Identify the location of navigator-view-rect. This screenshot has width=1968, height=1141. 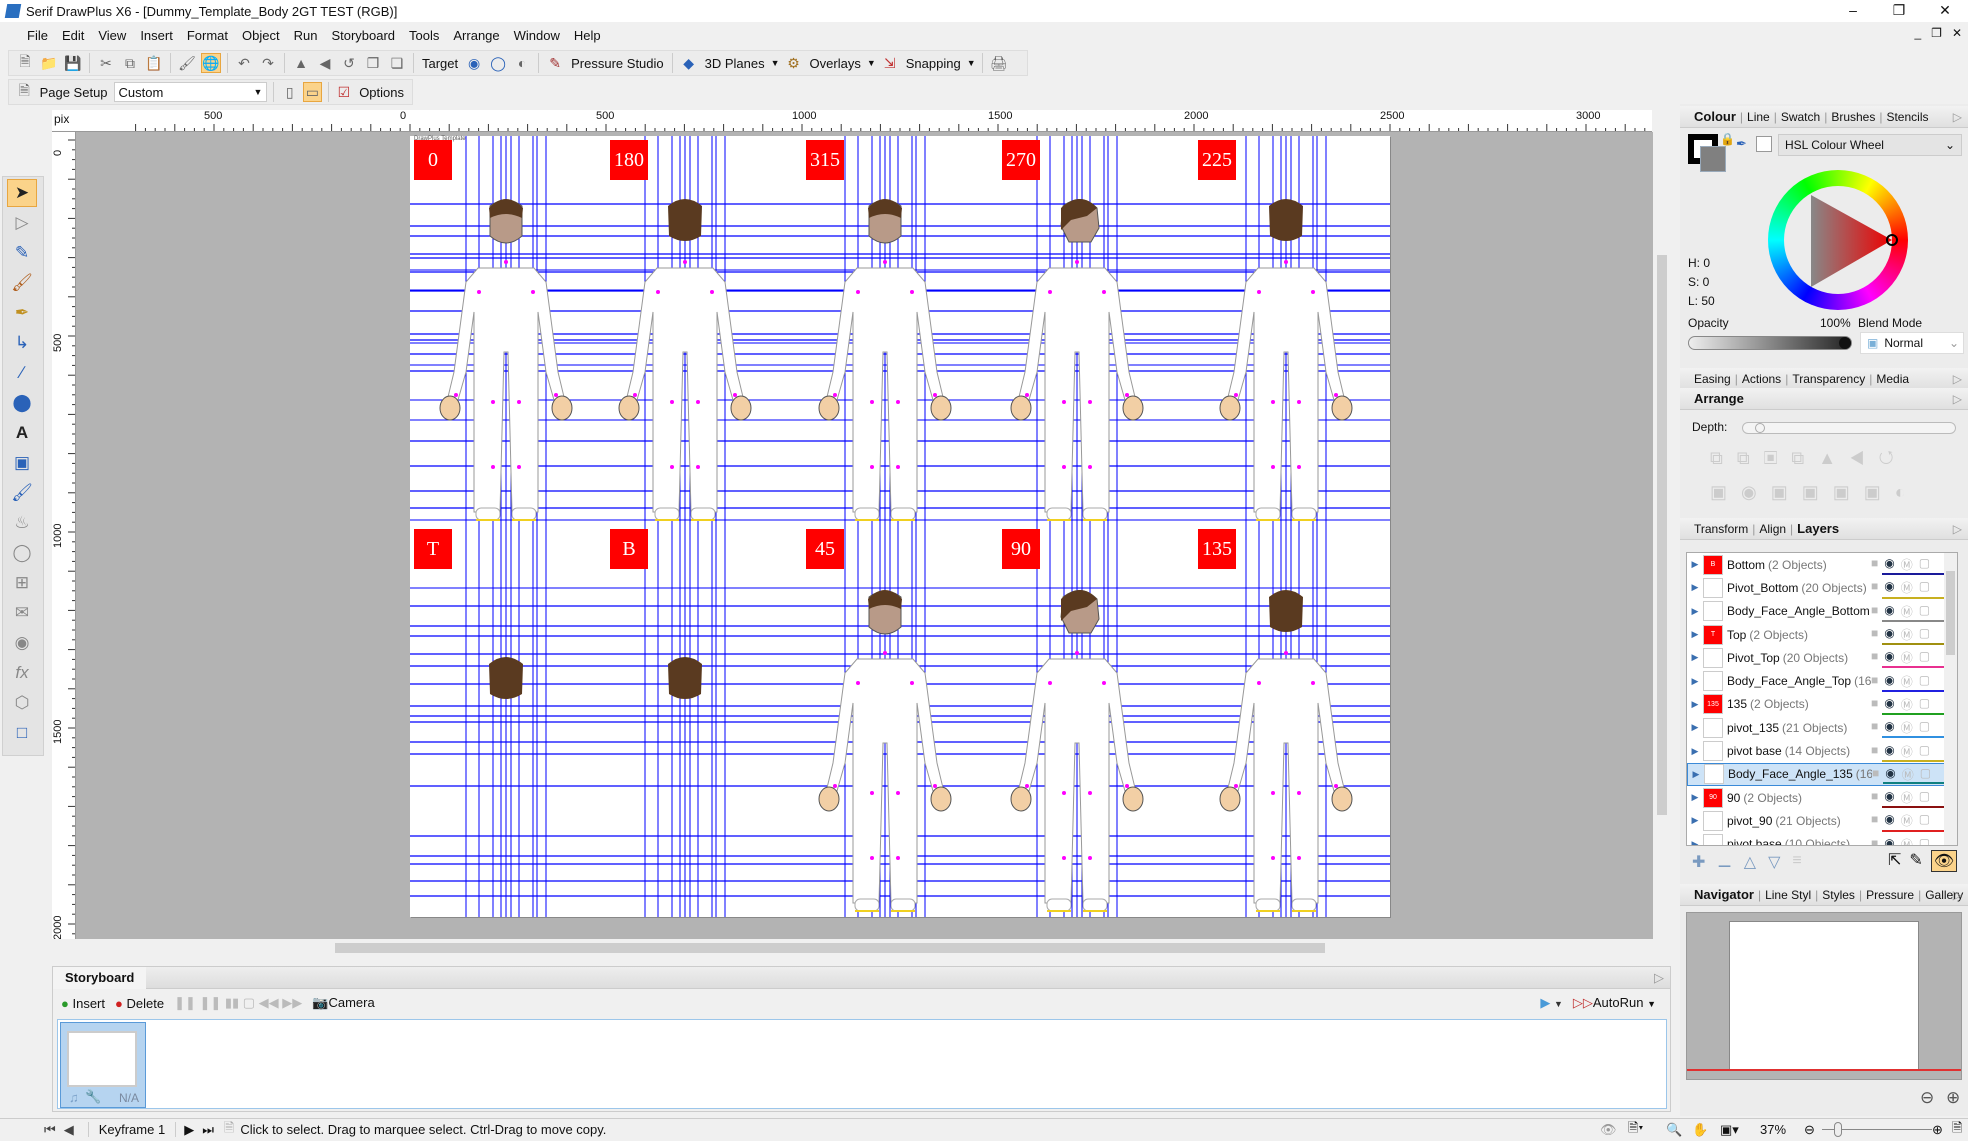
(1824, 1070).